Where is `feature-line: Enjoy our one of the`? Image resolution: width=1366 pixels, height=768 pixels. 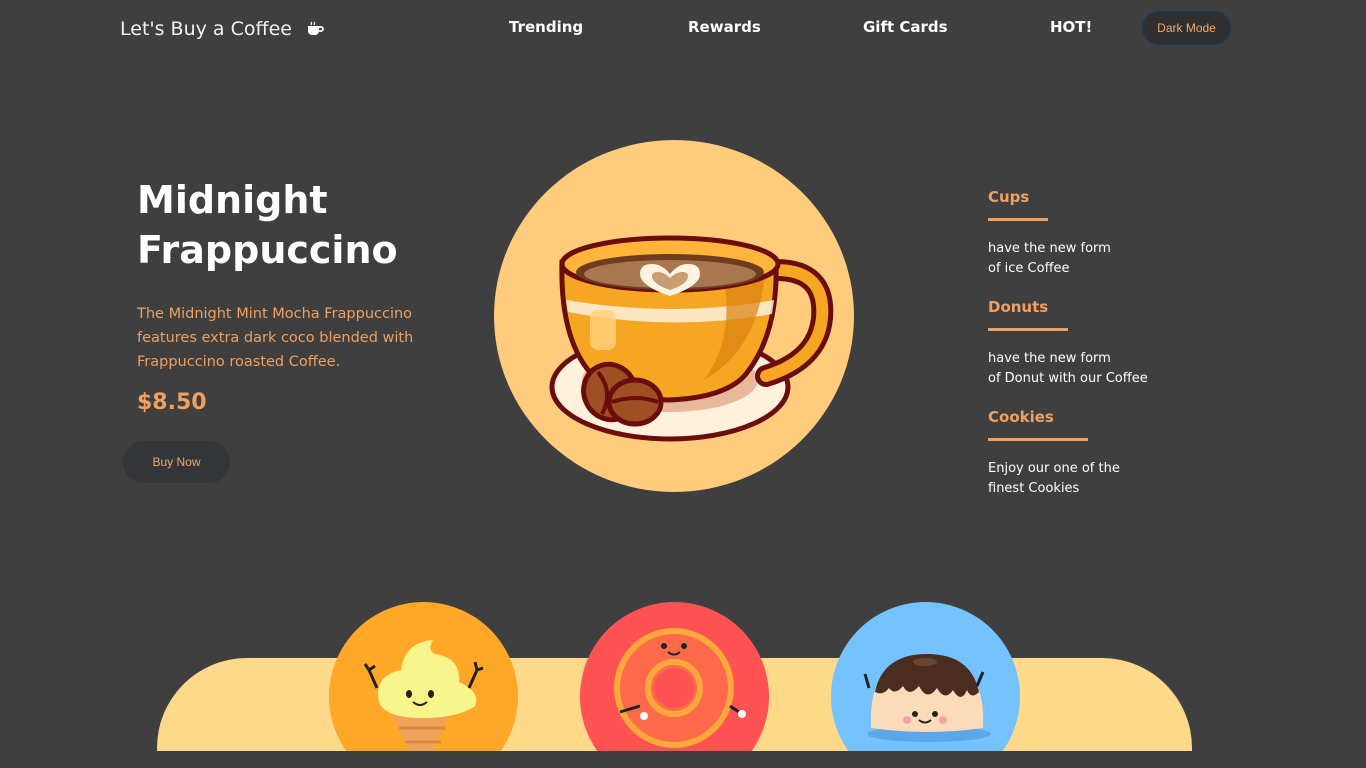
feature-line: Enjoy our one of the is located at coordinates (1054, 468).